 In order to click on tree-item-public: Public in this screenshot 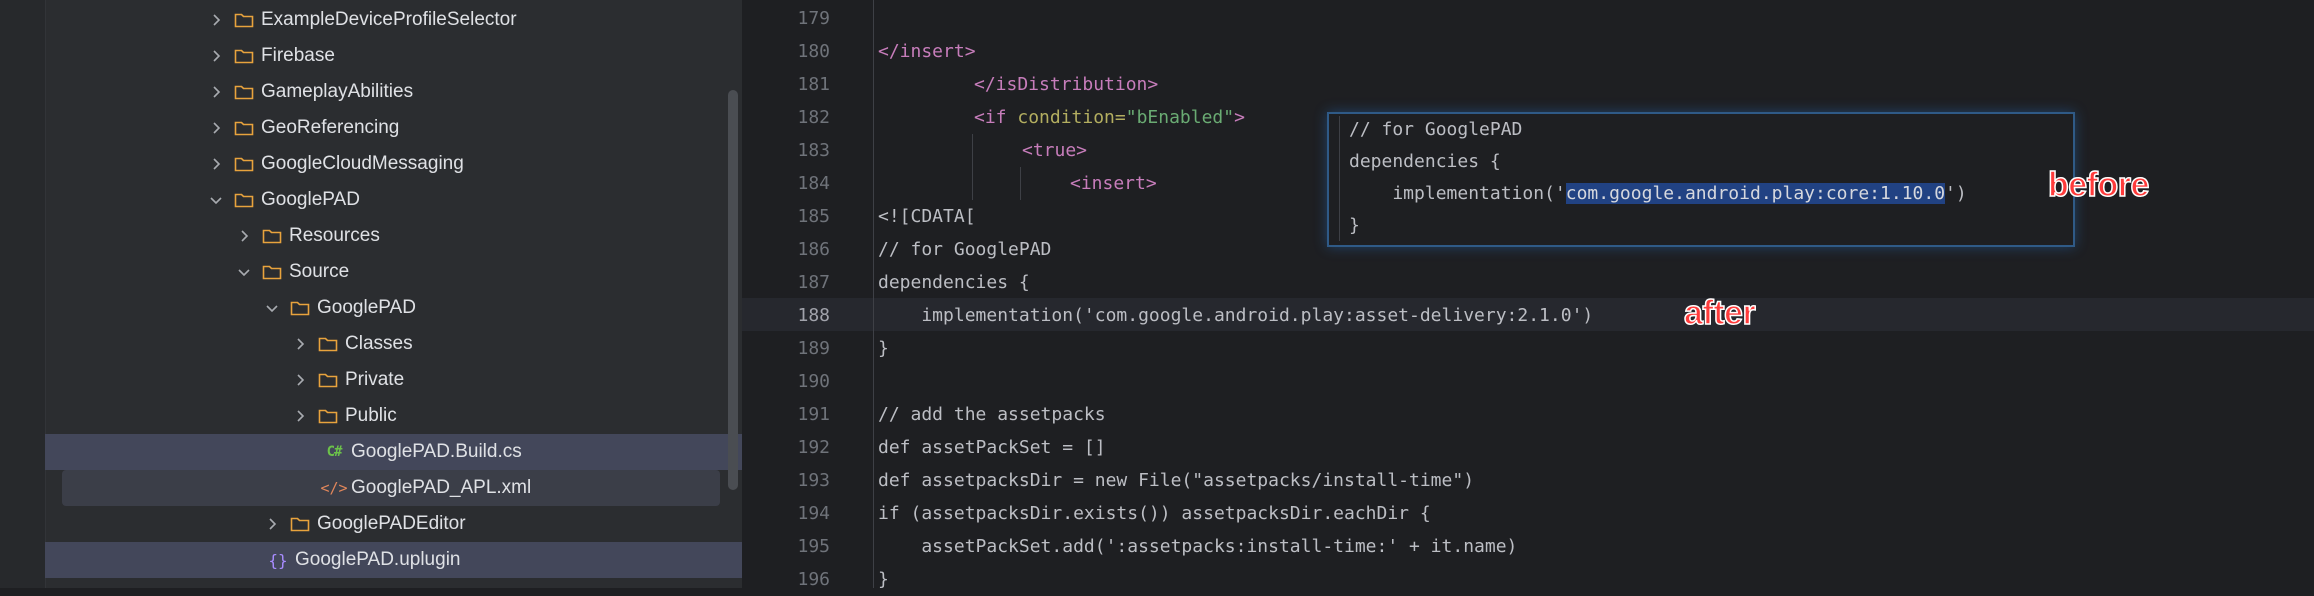, I will do `click(393, 416)`.